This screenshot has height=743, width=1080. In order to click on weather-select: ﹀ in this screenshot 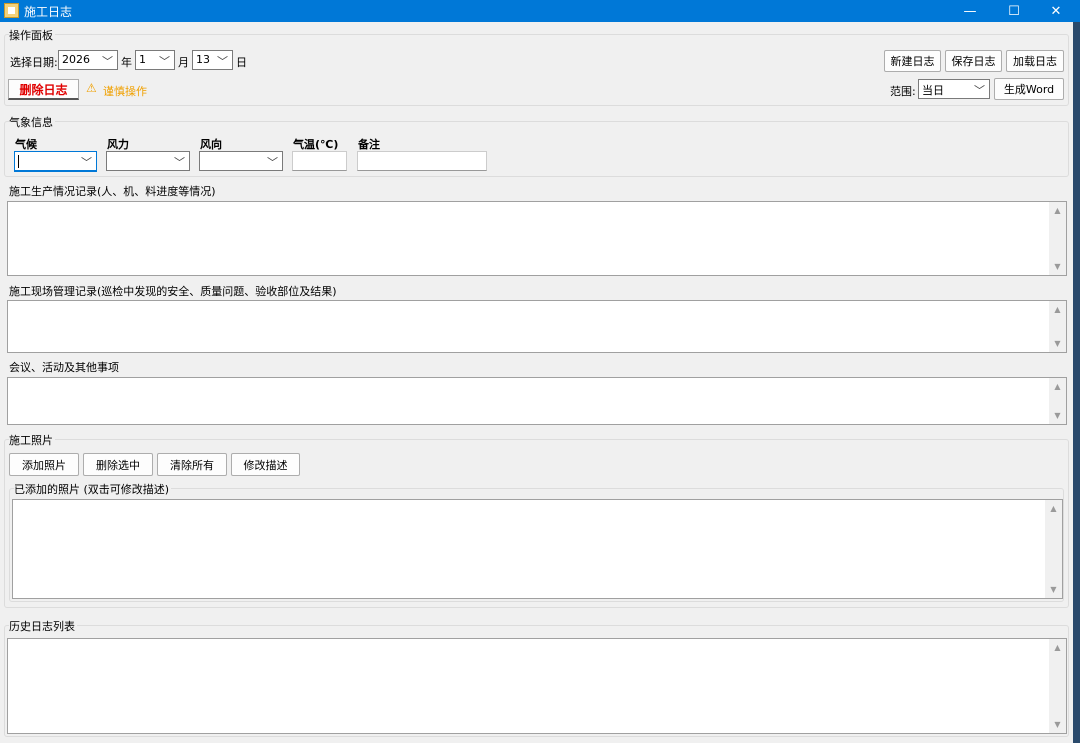, I will do `click(55, 161)`.